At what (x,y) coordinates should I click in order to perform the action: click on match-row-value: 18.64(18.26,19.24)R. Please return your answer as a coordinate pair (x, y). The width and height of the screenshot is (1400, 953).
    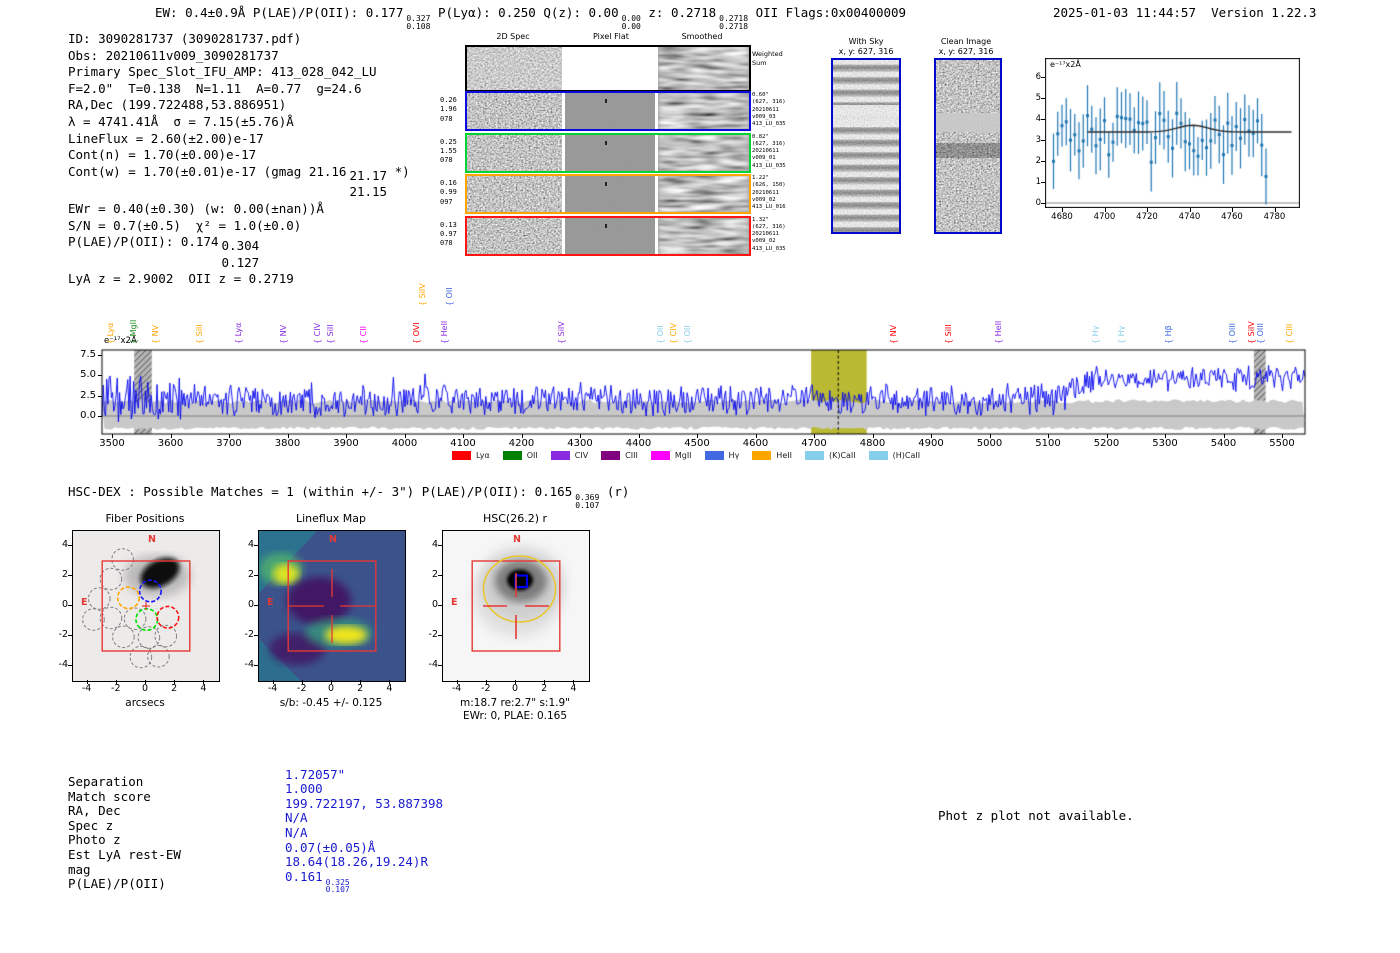
    Looking at the image, I should click on (356, 862).